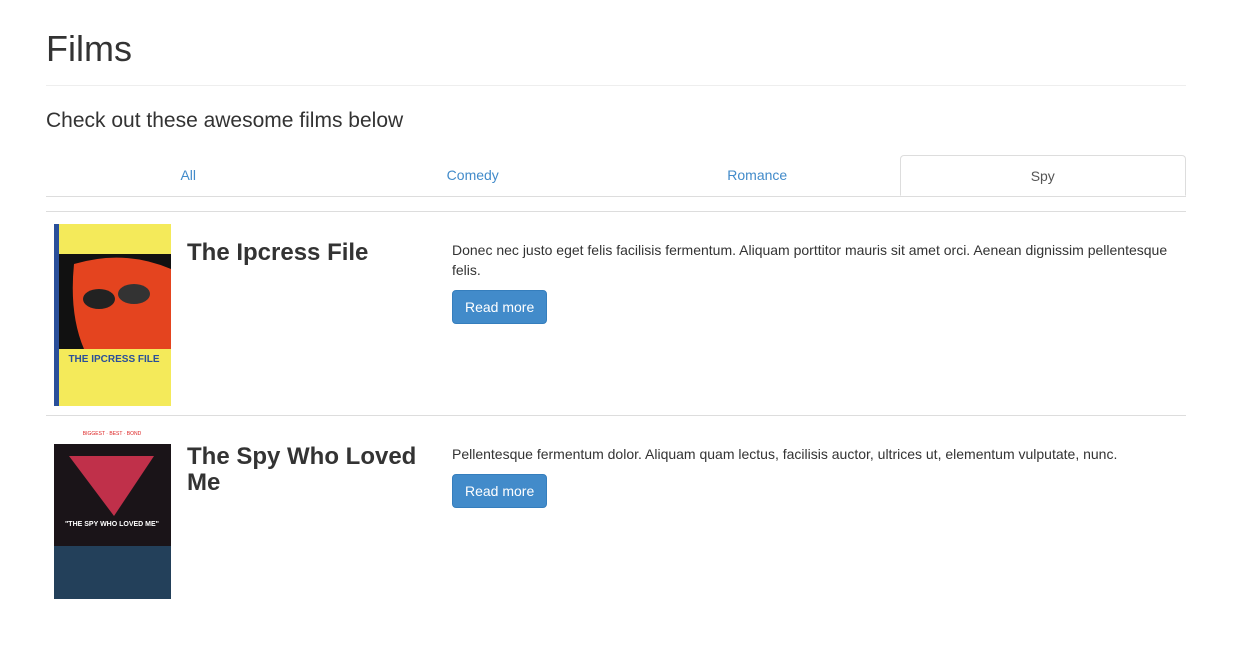 The width and height of the screenshot is (1233, 645). I want to click on page-title: Films, so click(89, 48).